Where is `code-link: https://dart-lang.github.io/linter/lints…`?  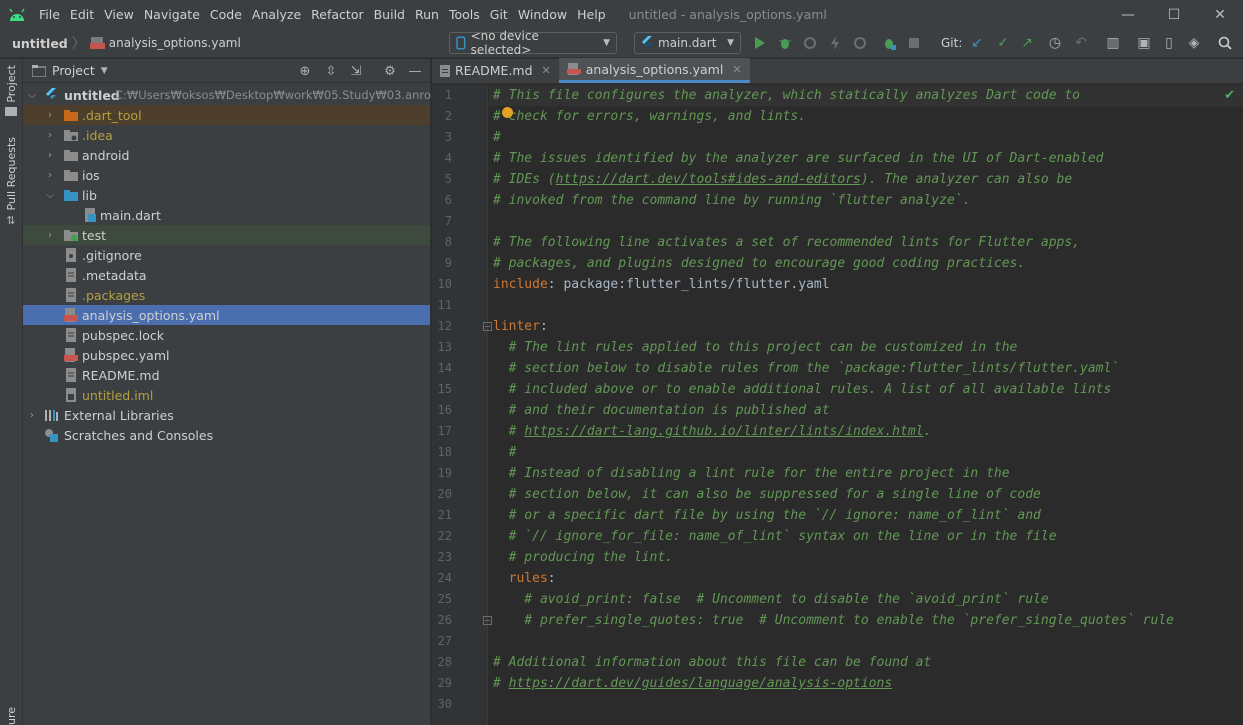 code-link: https://dart-lang.github.io/linter/lints… is located at coordinates (723, 431).